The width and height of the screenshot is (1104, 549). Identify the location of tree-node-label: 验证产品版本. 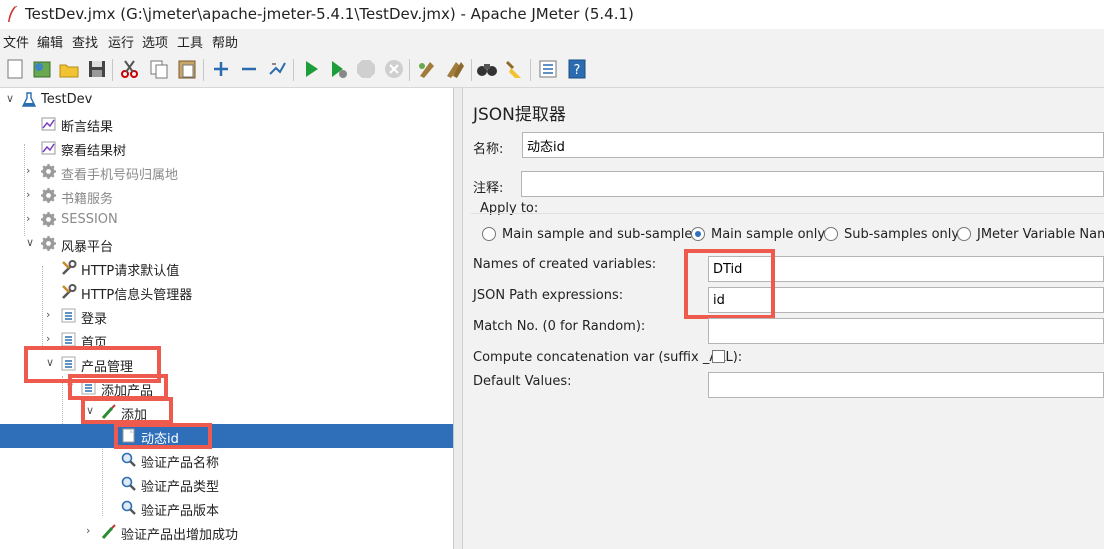
(180, 511).